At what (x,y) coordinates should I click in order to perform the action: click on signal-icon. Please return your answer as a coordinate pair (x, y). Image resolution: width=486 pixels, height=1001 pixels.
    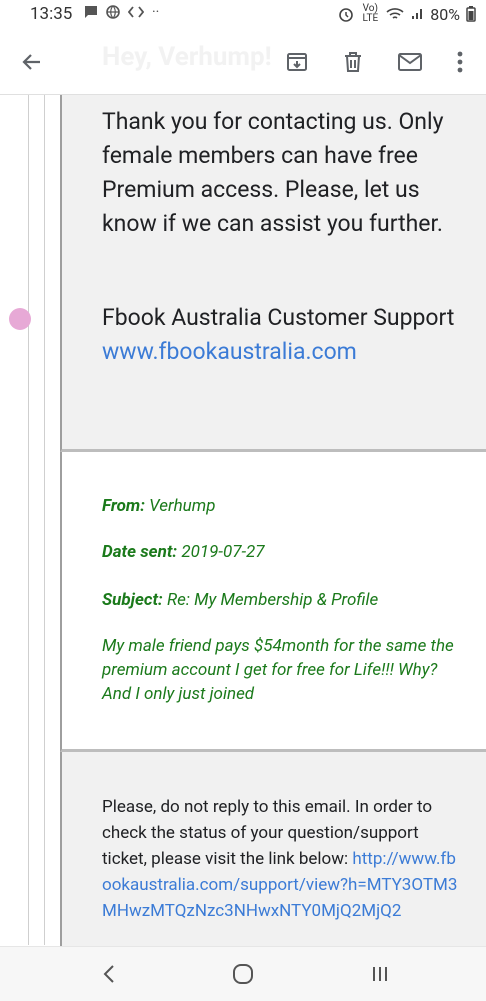
    Looking at the image, I should click on (417, 14).